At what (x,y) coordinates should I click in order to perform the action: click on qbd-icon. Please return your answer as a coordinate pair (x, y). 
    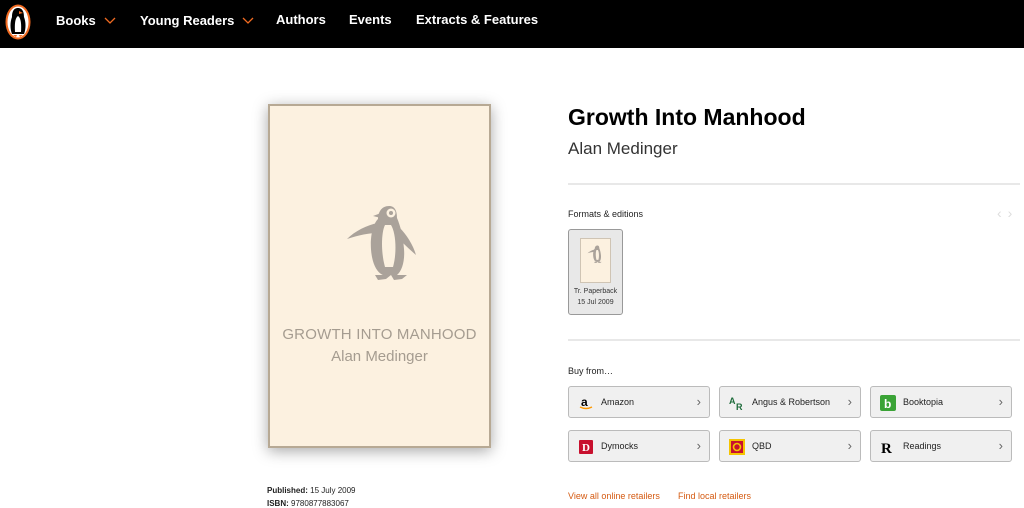
    Looking at the image, I should click on (737, 447).